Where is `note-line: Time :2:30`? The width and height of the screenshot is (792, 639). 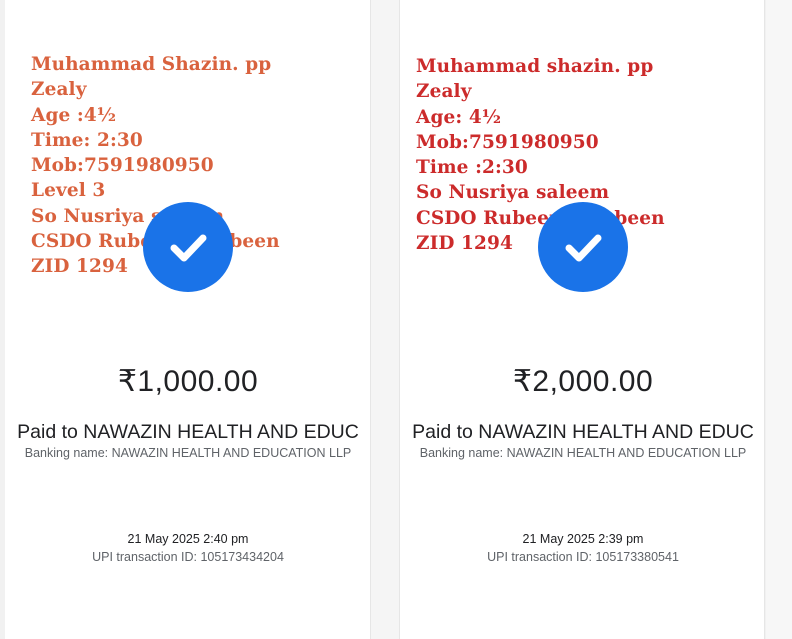 note-line: Time :2:30 is located at coordinates (472, 168).